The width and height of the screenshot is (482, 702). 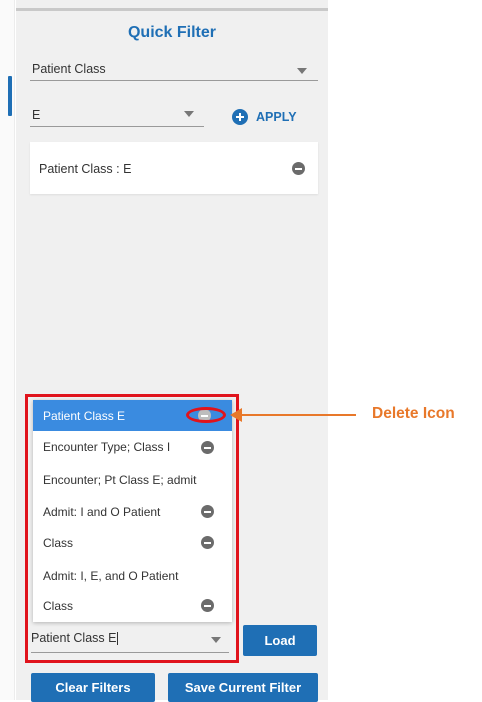 I want to click on active-filter-card: Patient Class : E, so click(x=174, y=168).